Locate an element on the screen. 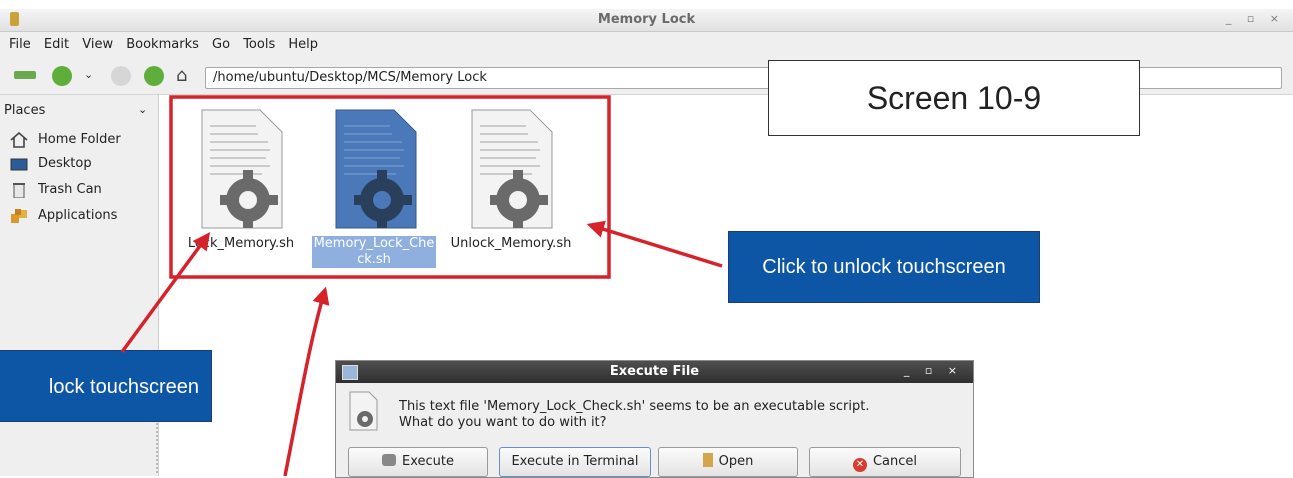  highlight-box is located at coordinates (390, 187).